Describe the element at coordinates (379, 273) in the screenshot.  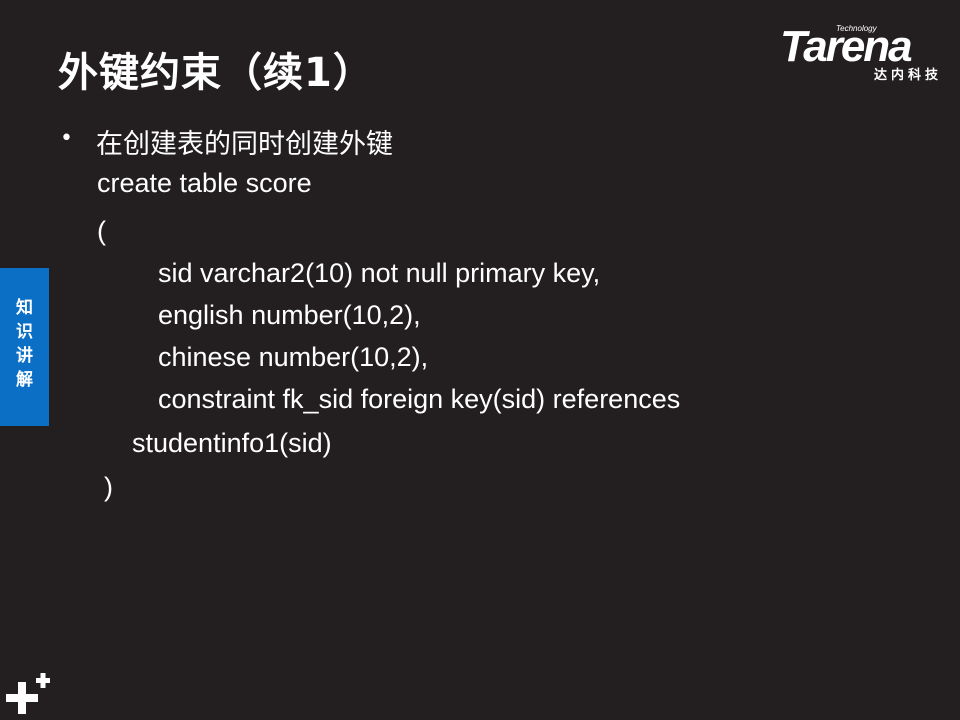
I see `code-line: sid varchar2(10) not null primary key,` at that location.